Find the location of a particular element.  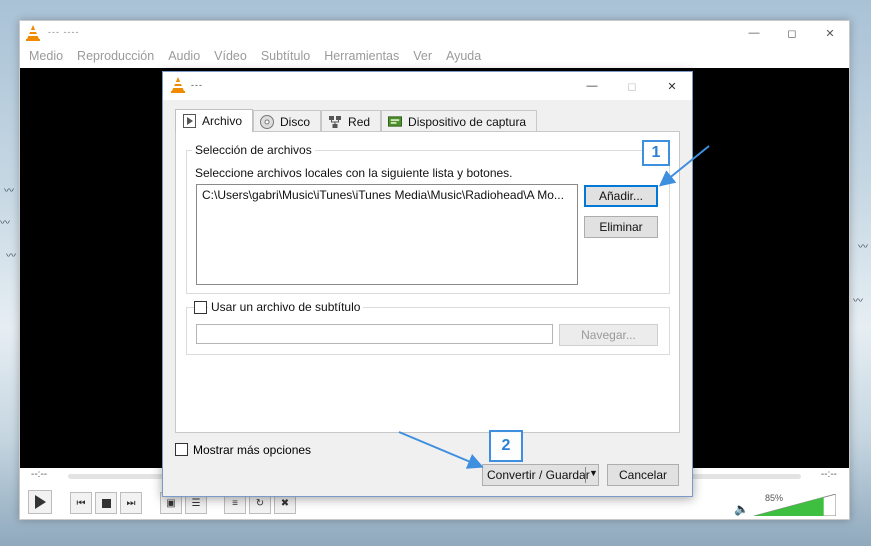

tab-red: Red is located at coordinates (351, 121).